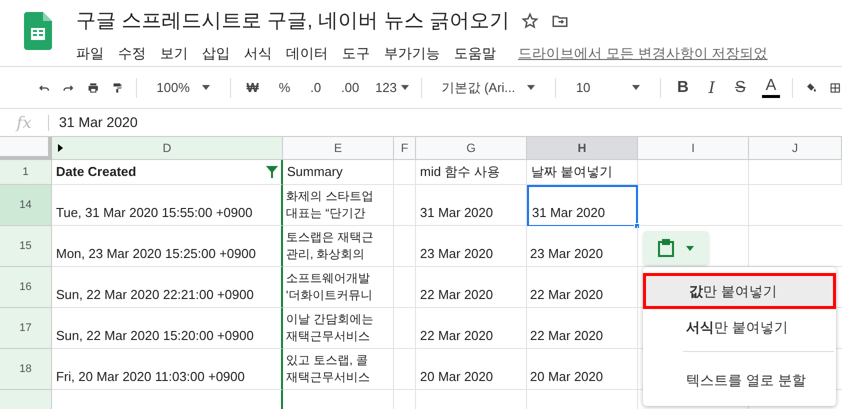 The height and width of the screenshot is (409, 842). What do you see at coordinates (572, 172) in the screenshot?
I see `cell-text: 날짜 붙여넣기` at bounding box center [572, 172].